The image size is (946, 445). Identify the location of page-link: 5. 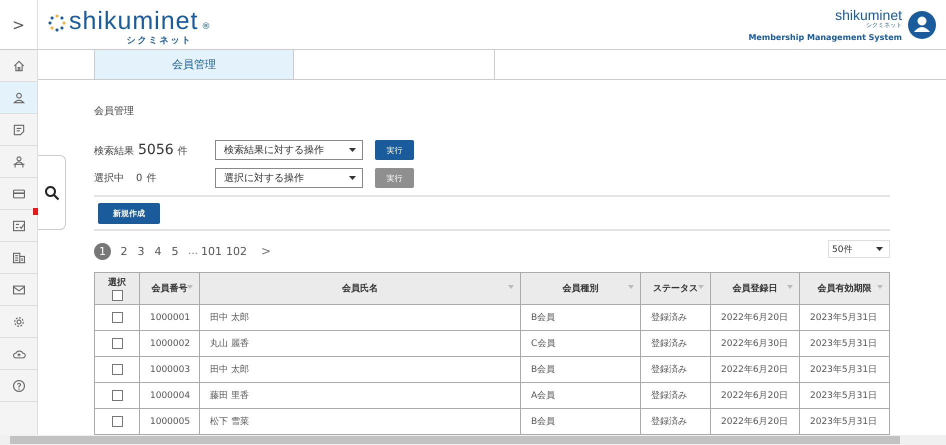
(175, 251).